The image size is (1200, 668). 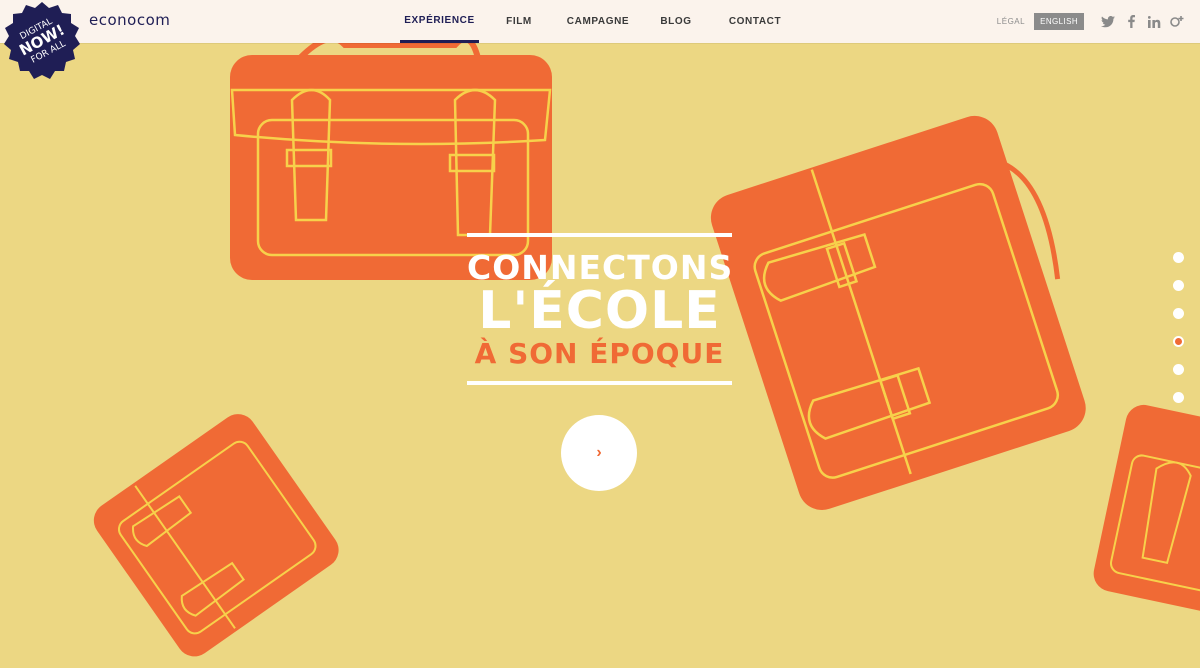 What do you see at coordinates (1108, 22) in the screenshot?
I see `twitter-icon` at bounding box center [1108, 22].